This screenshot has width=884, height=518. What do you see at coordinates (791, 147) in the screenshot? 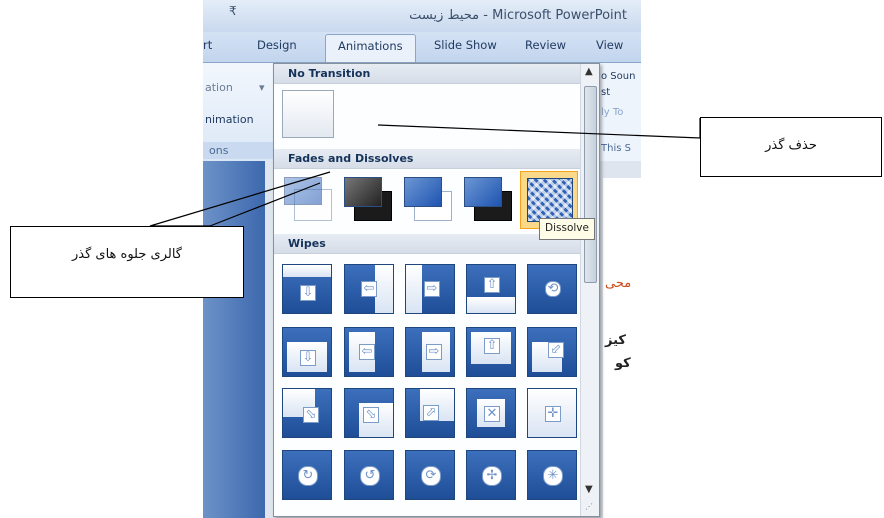
I see `callout-remove-transition: حذف گذر` at bounding box center [791, 147].